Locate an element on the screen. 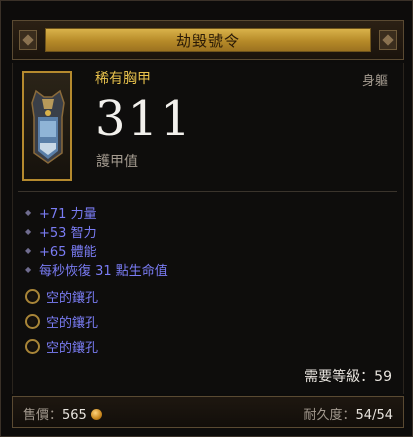  sell-price: 售價：565 is located at coordinates (62, 413).